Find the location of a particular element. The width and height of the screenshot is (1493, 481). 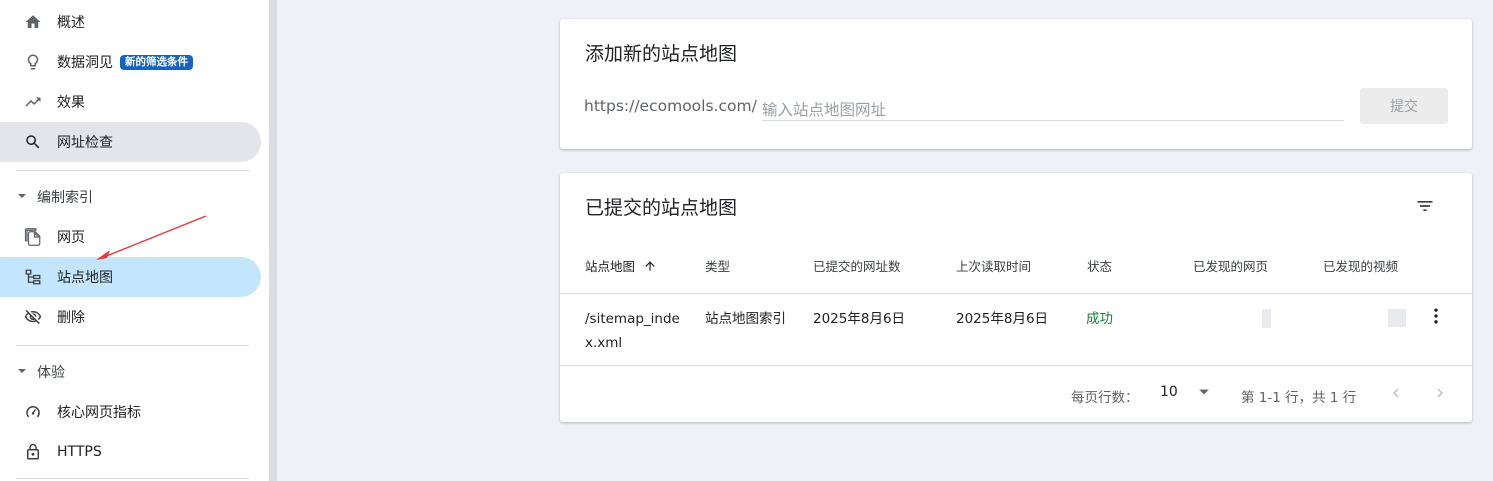

sitemap-url-input is located at coordinates (1053, 110).